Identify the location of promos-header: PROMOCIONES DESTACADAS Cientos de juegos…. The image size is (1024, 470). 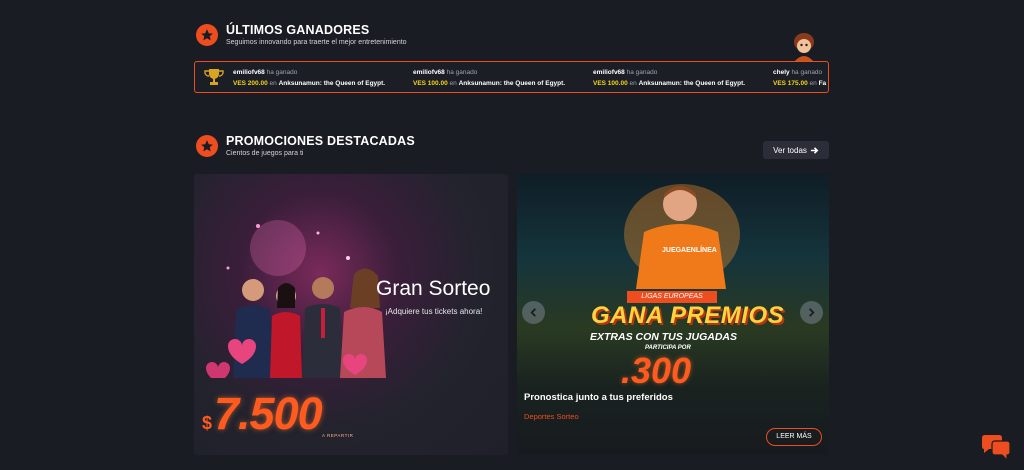
(305, 145).